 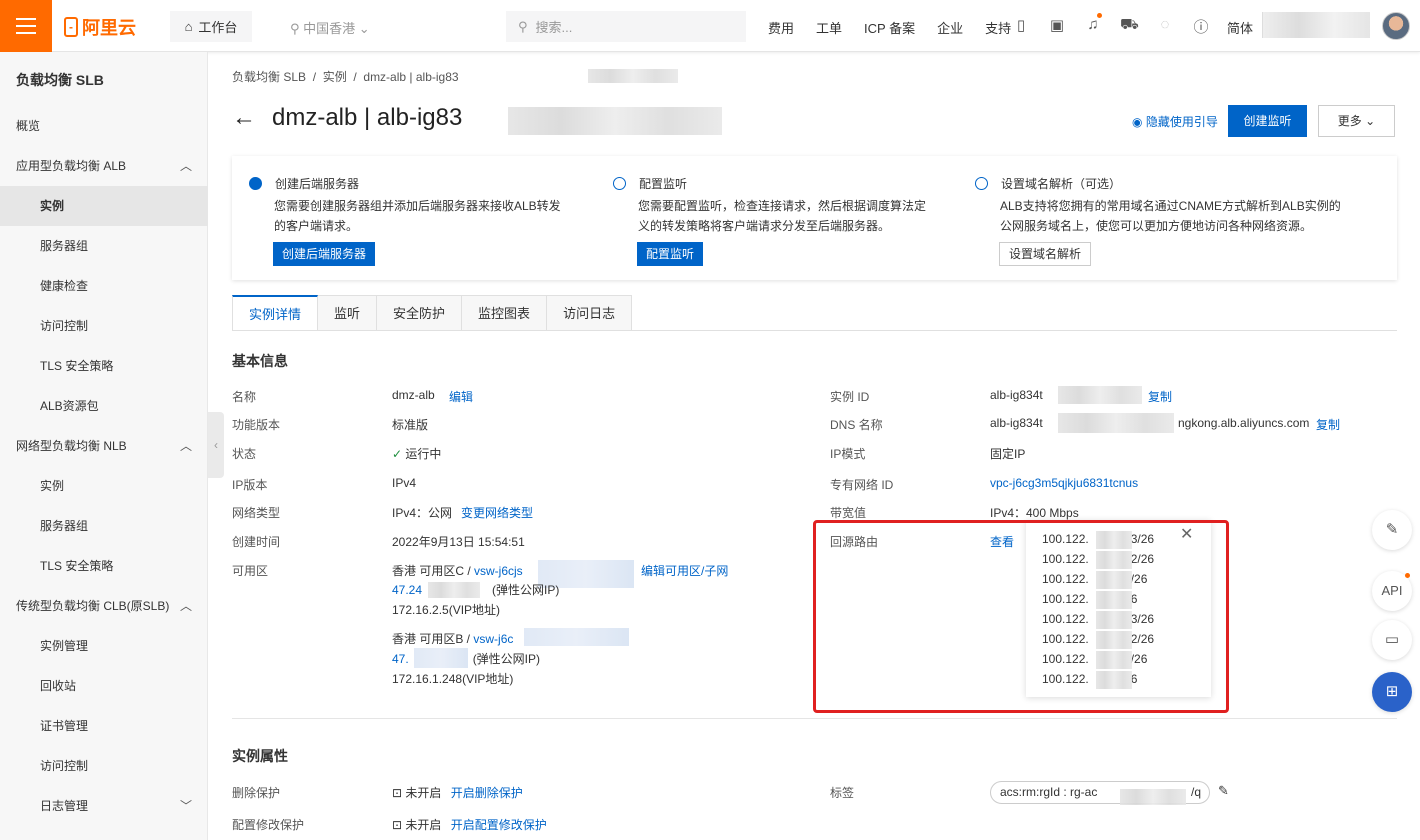 What do you see at coordinates (186, 806) in the screenshot?
I see `chevron-down-icon: ﹀` at bounding box center [186, 806].